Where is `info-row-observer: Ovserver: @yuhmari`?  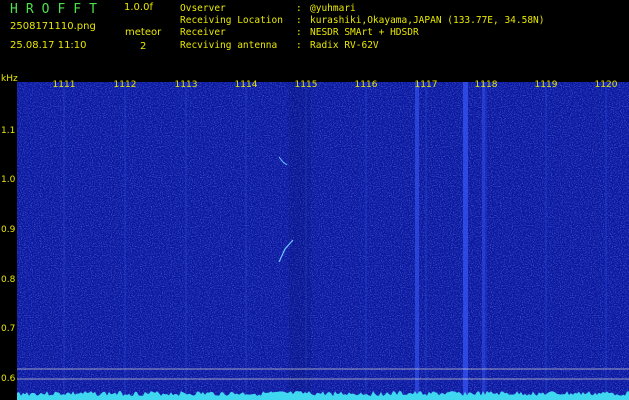 info-row-observer: Ovserver: @yuhmari is located at coordinates (268, 8).